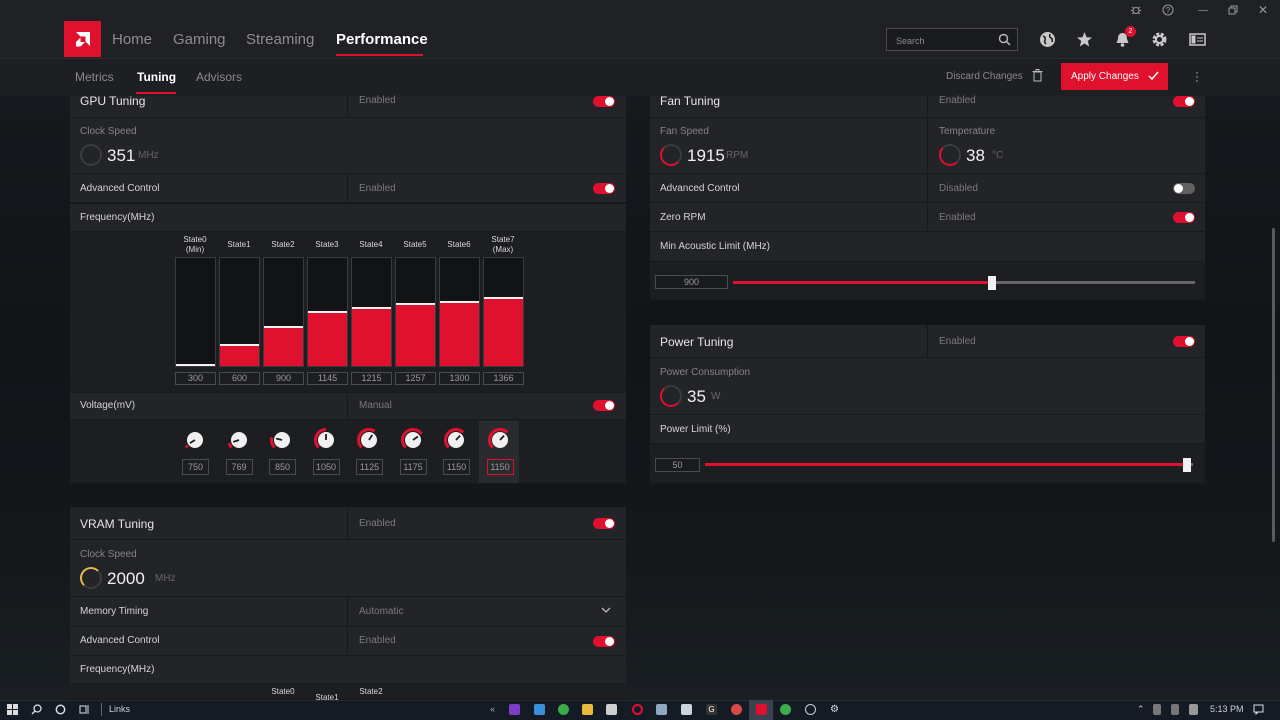 The width and height of the screenshot is (1280, 720). Describe the element at coordinates (984, 76) in the screenshot. I see `discard-changes-button: Discard Changes` at that location.